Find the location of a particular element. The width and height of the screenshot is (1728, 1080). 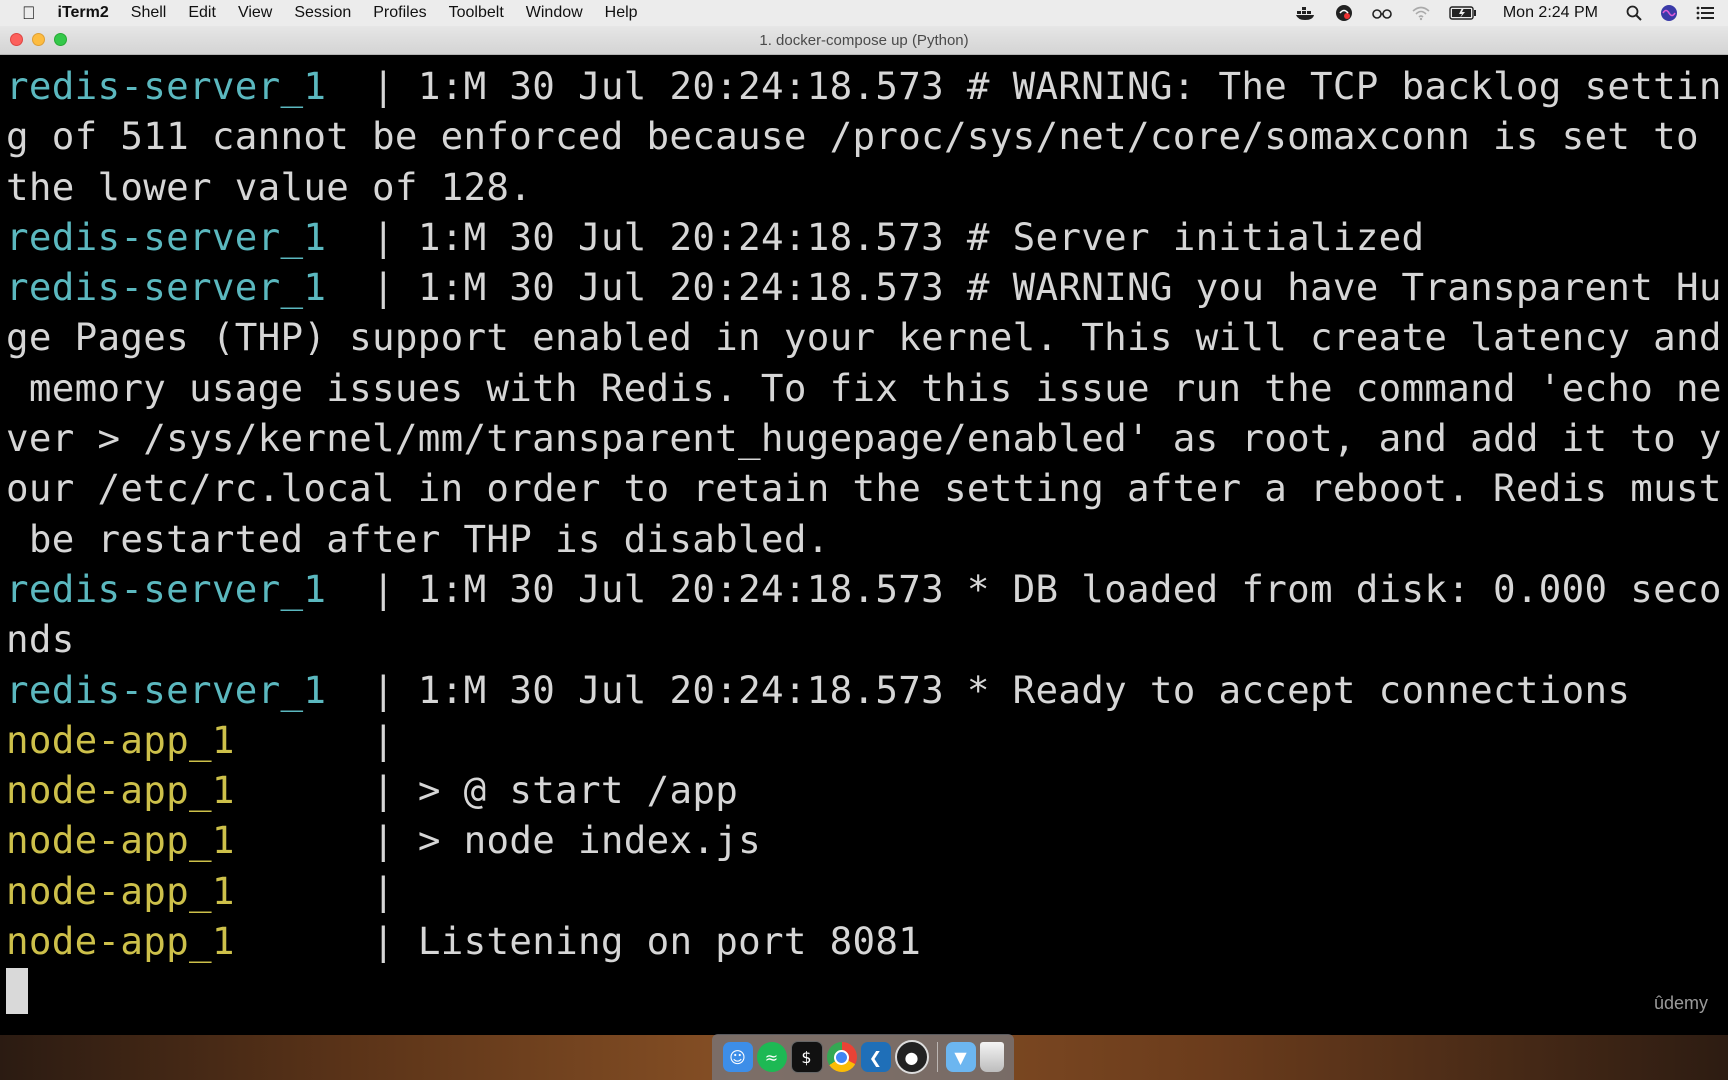

menu-bar-right: Mon 2:24 PM is located at coordinates (1495, 13).